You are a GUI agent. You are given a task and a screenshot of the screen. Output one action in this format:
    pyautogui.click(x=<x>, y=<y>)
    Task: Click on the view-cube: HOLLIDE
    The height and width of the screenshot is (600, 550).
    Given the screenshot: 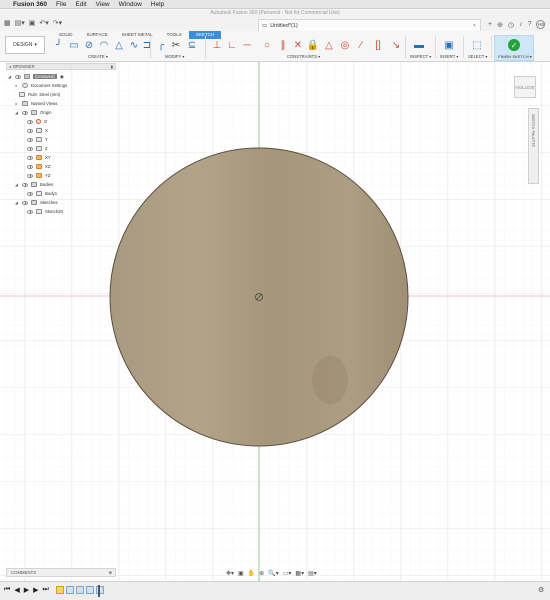 What is the action you would take?
    pyautogui.click(x=525, y=87)
    